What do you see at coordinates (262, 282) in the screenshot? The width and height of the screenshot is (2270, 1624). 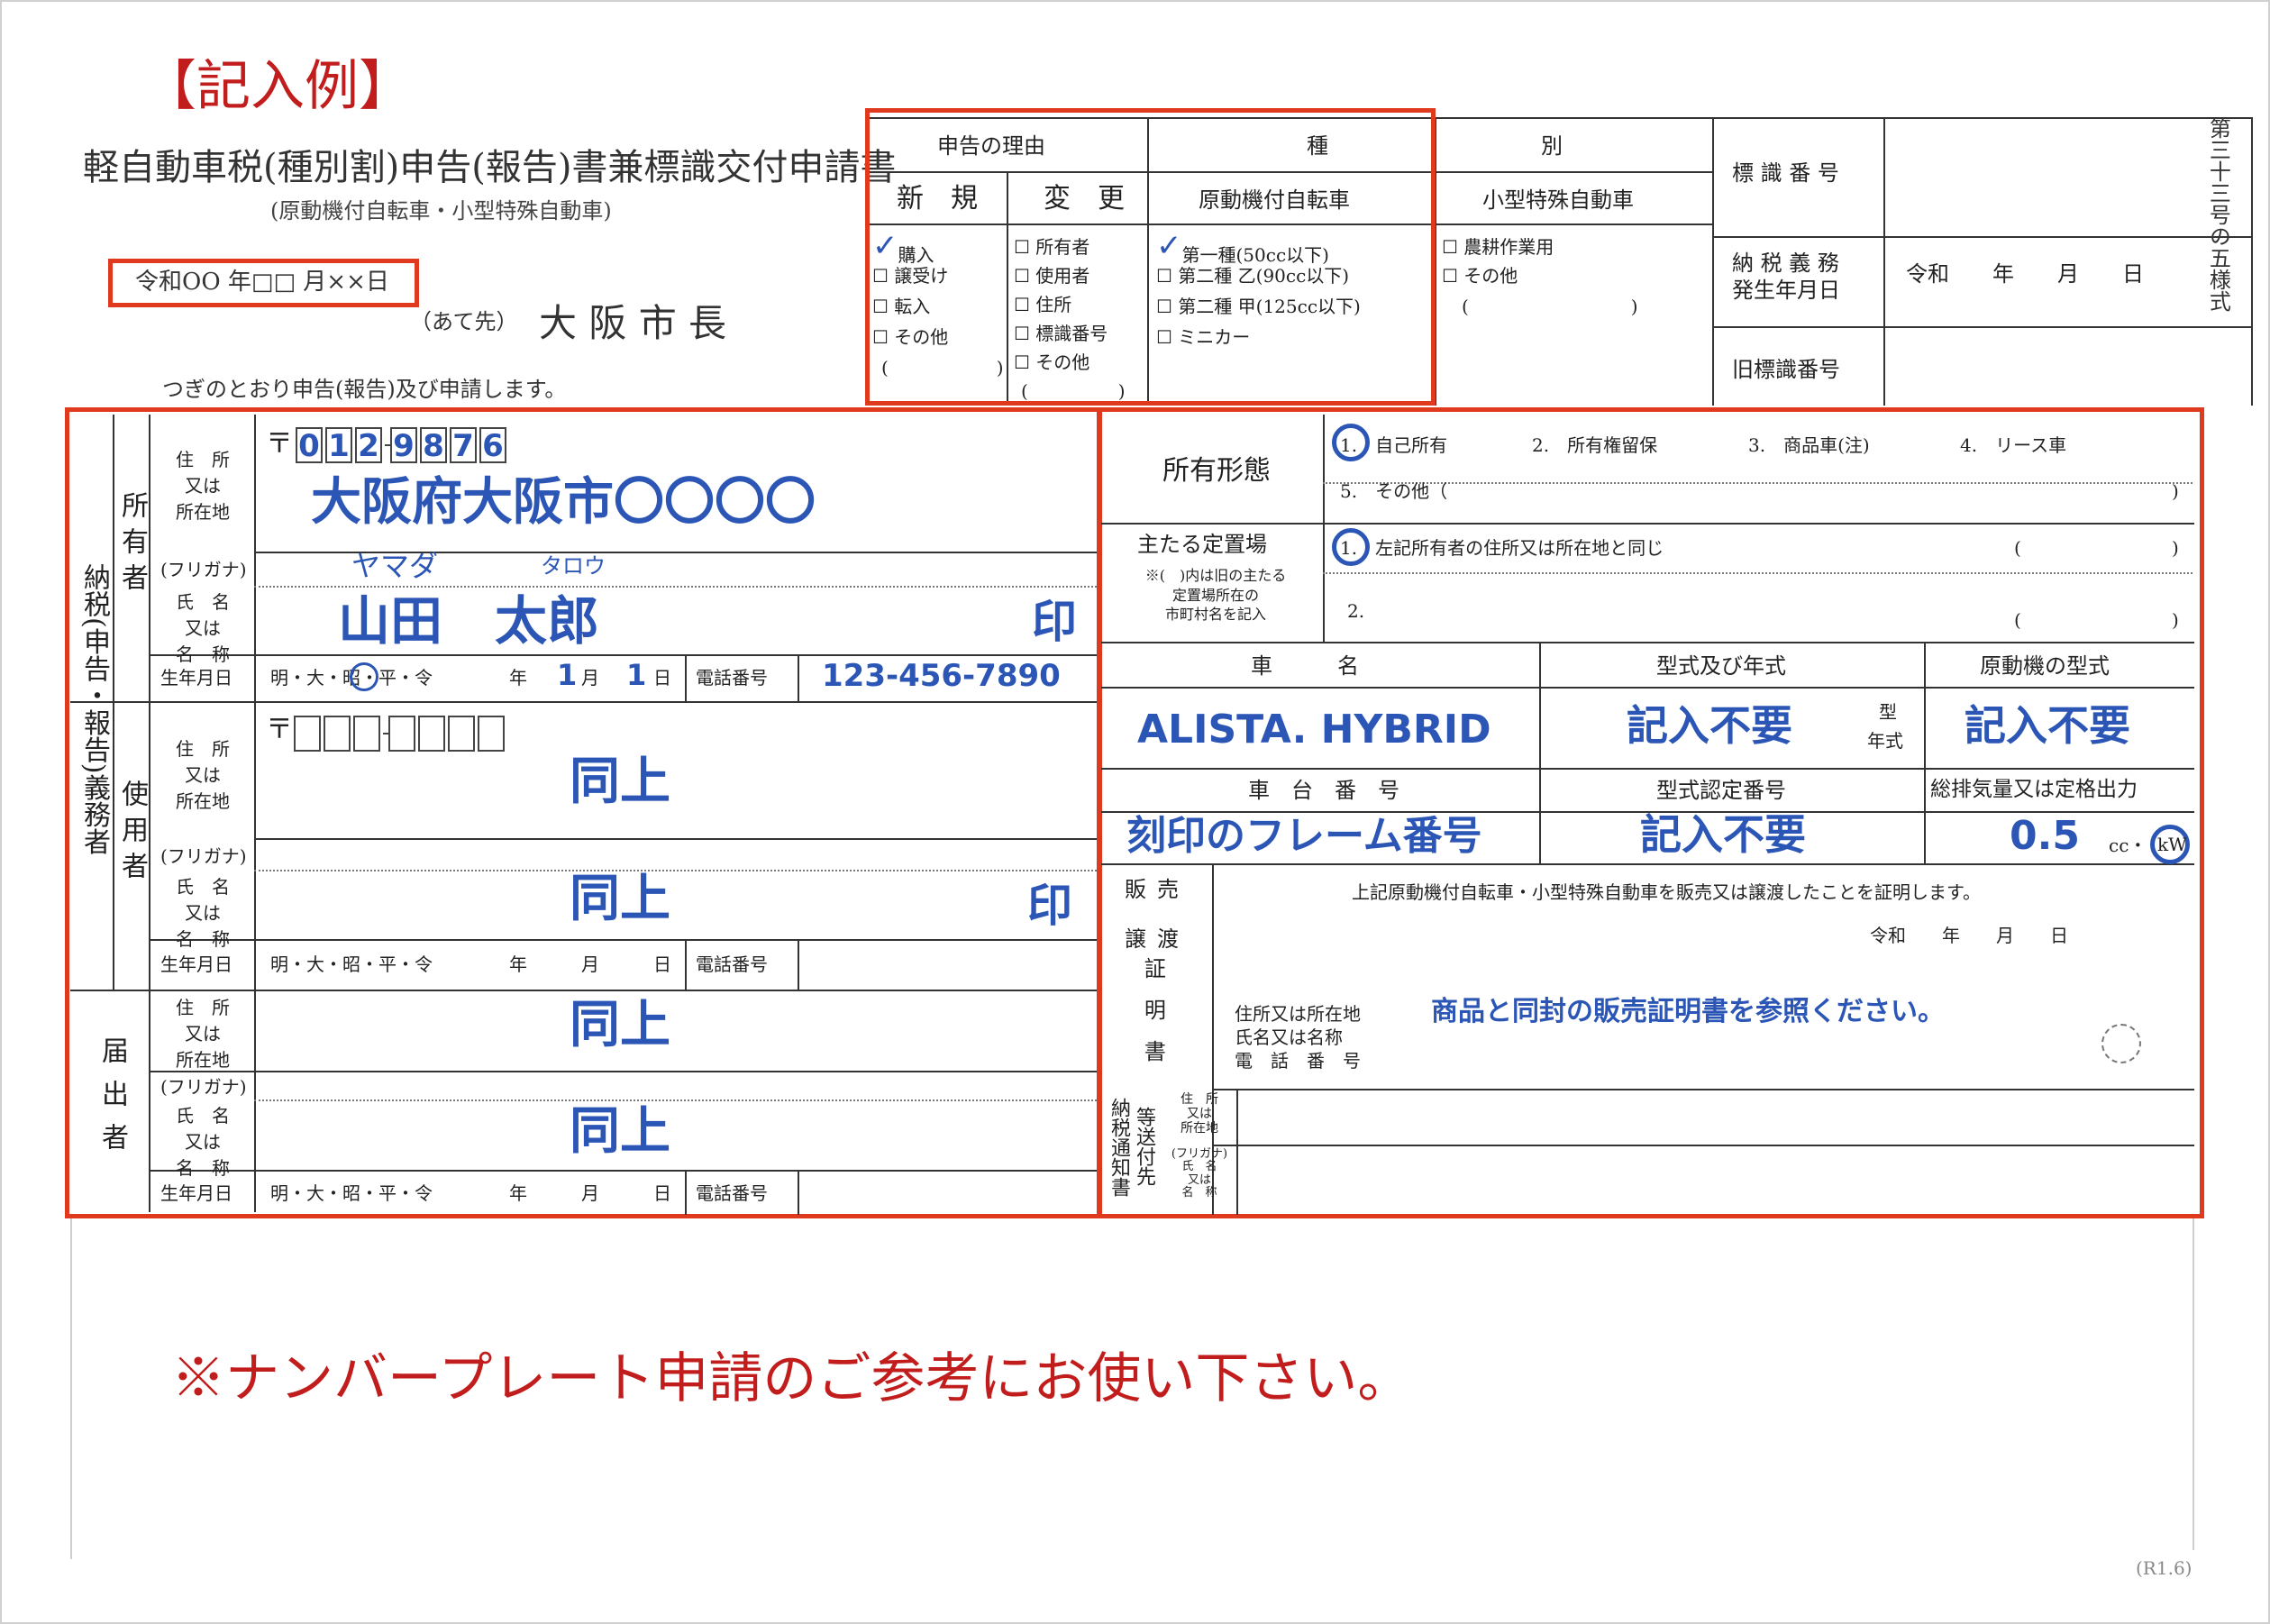 I see `date-field: 令和OO 年□□ 月××日` at bounding box center [262, 282].